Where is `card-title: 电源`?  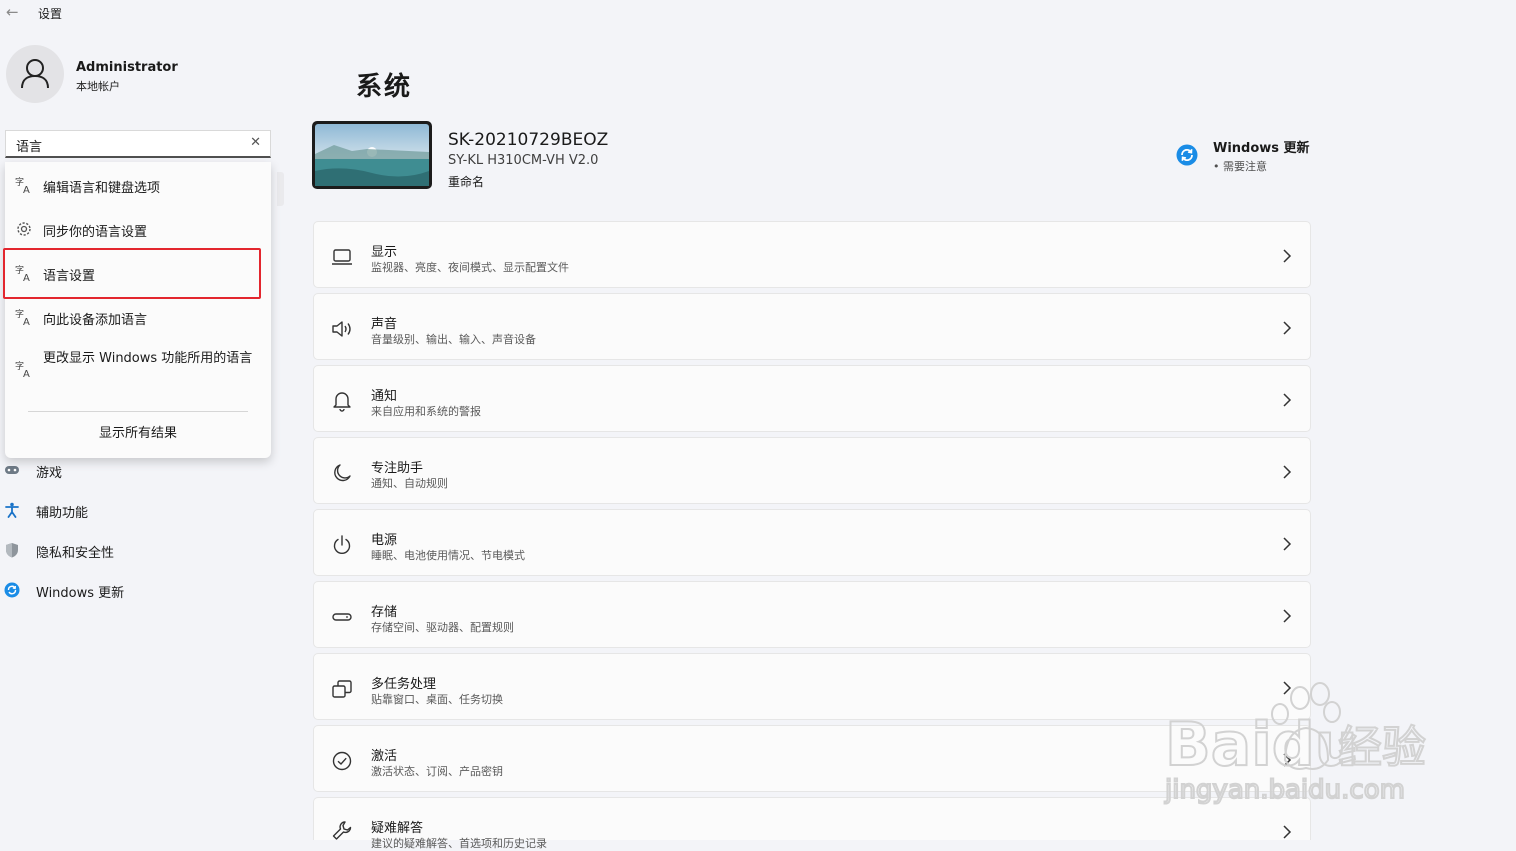 card-title: 电源 is located at coordinates (384, 540).